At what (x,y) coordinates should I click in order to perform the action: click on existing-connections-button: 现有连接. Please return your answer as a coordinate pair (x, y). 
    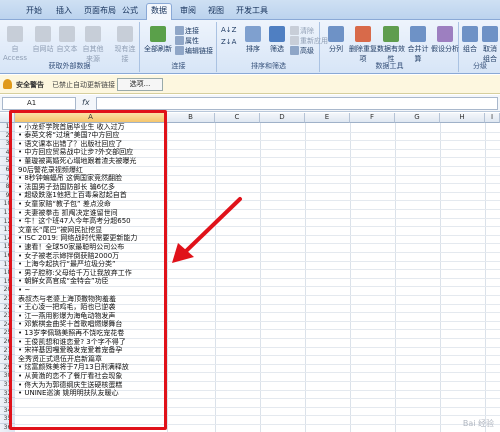
    Looking at the image, I should click on (125, 45).